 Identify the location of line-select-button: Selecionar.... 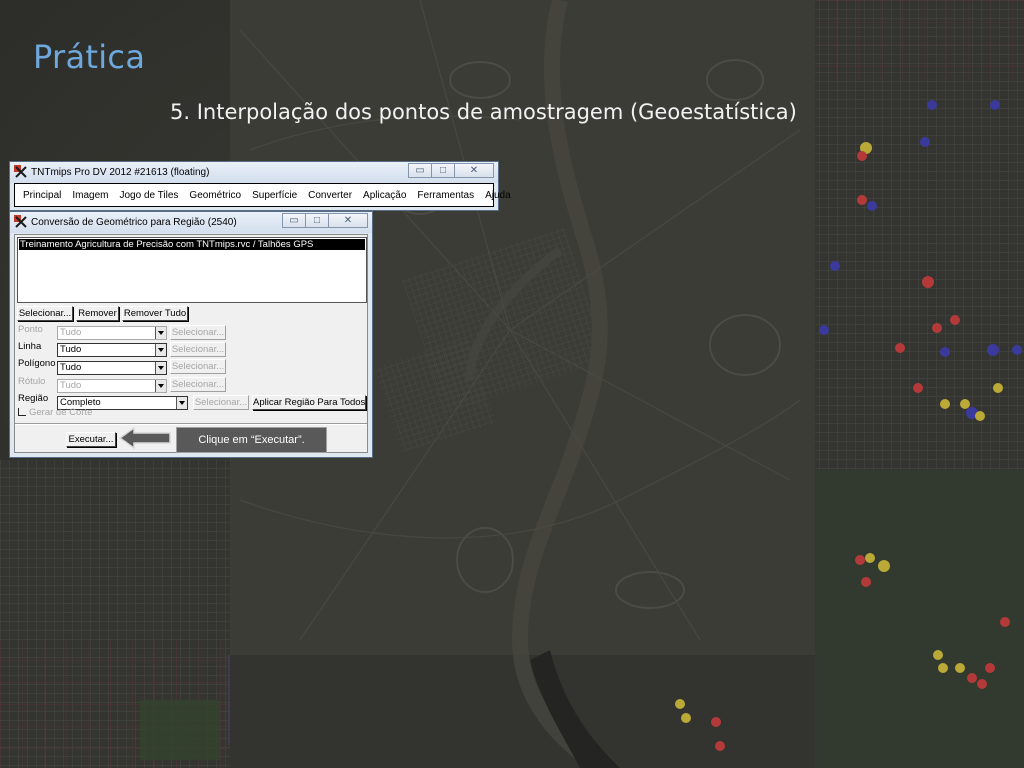
(198, 349).